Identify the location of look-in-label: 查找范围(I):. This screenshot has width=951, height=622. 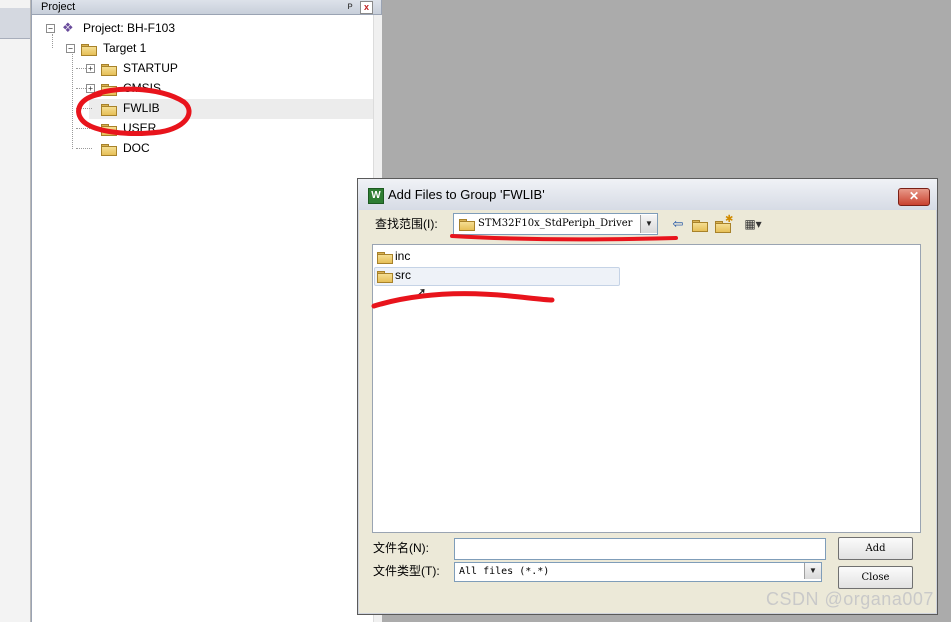
(406, 224).